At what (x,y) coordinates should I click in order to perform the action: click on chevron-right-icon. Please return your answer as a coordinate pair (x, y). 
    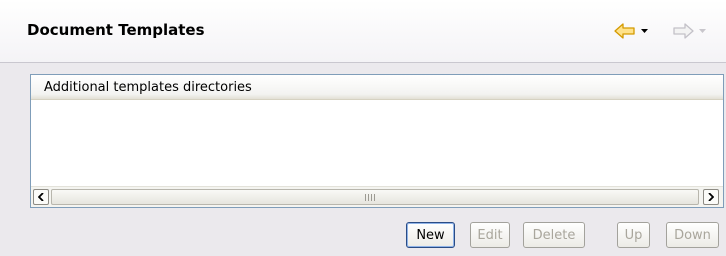
    Looking at the image, I should click on (711, 197).